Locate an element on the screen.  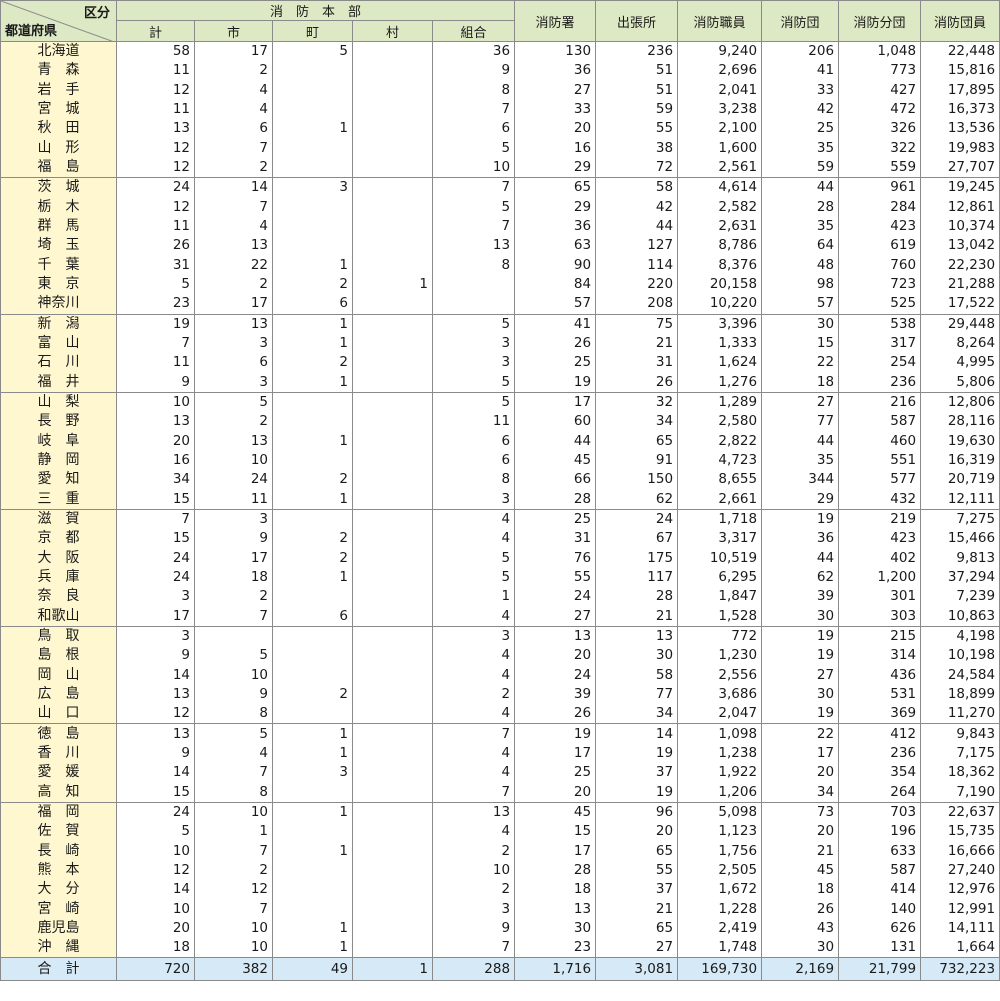
value-cell: 2,822 is located at coordinates (720, 441).